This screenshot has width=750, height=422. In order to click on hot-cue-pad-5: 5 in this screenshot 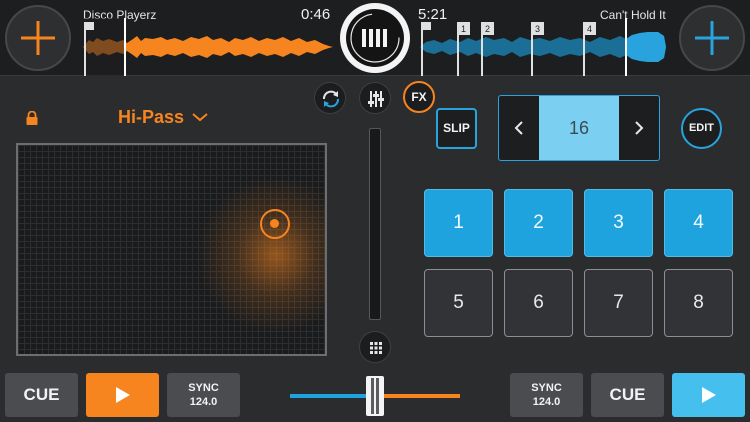, I will do `click(458, 303)`.